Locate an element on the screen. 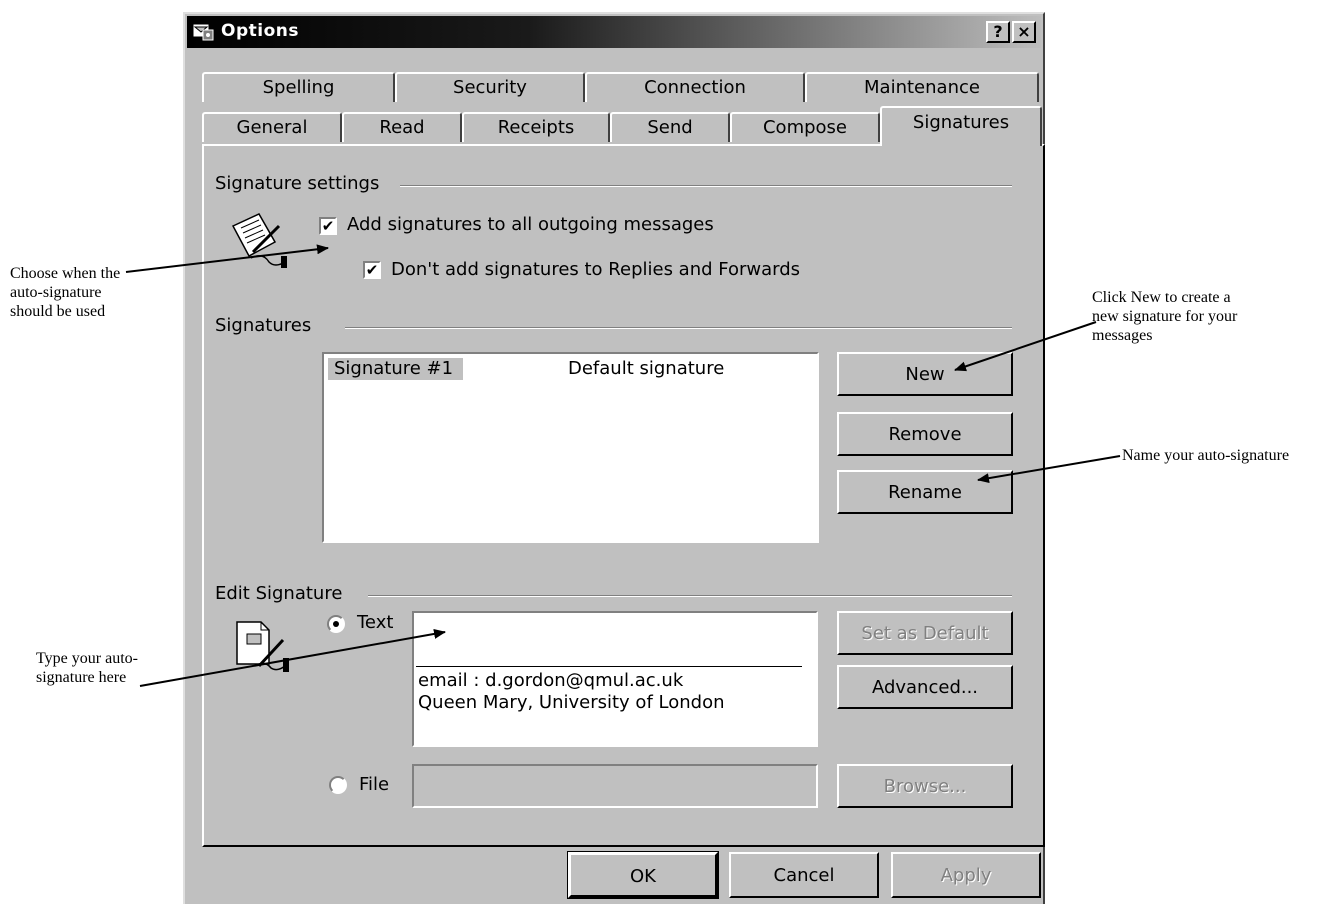 This screenshot has height=904, width=1341. add-signatures-checkbox: ✔ is located at coordinates (328, 226).